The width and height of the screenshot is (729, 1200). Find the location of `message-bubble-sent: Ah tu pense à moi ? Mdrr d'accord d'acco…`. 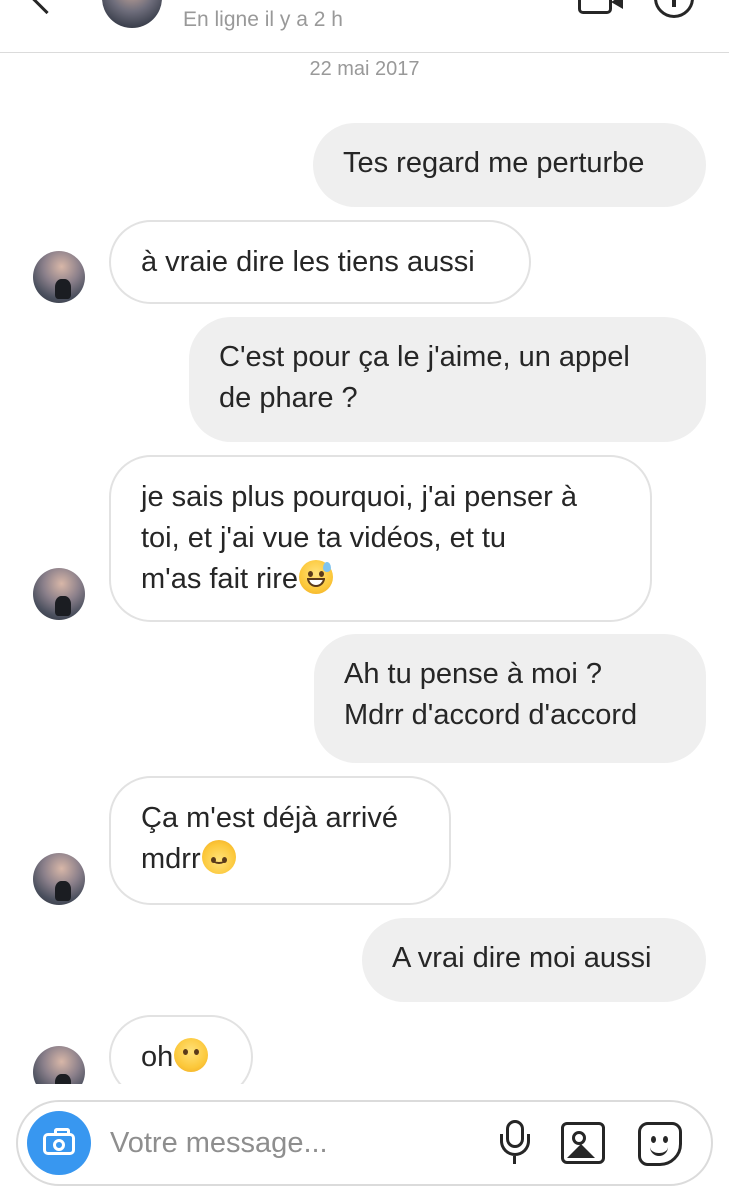

message-bubble-sent: Ah tu pense à moi ? Mdrr d'accord d'acco… is located at coordinates (510, 698).